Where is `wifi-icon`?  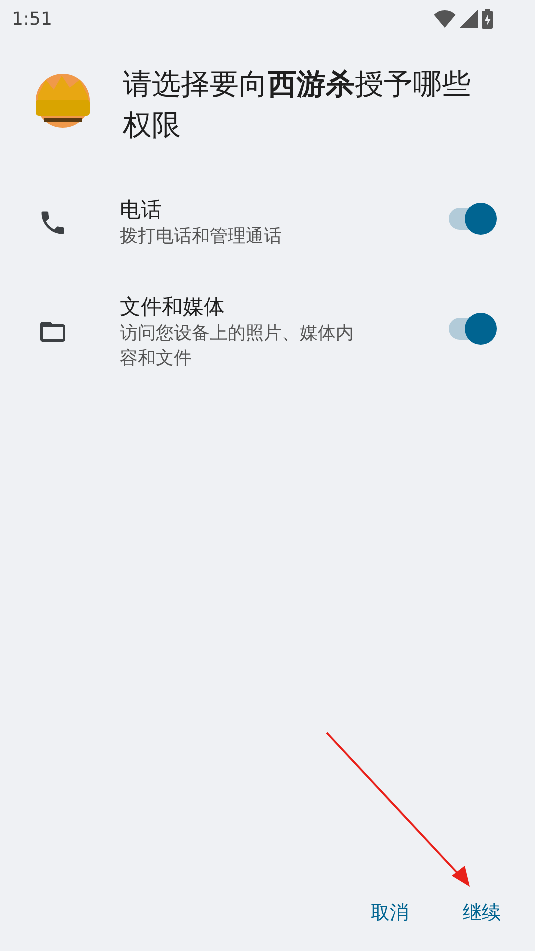
wifi-icon is located at coordinates (445, 19).